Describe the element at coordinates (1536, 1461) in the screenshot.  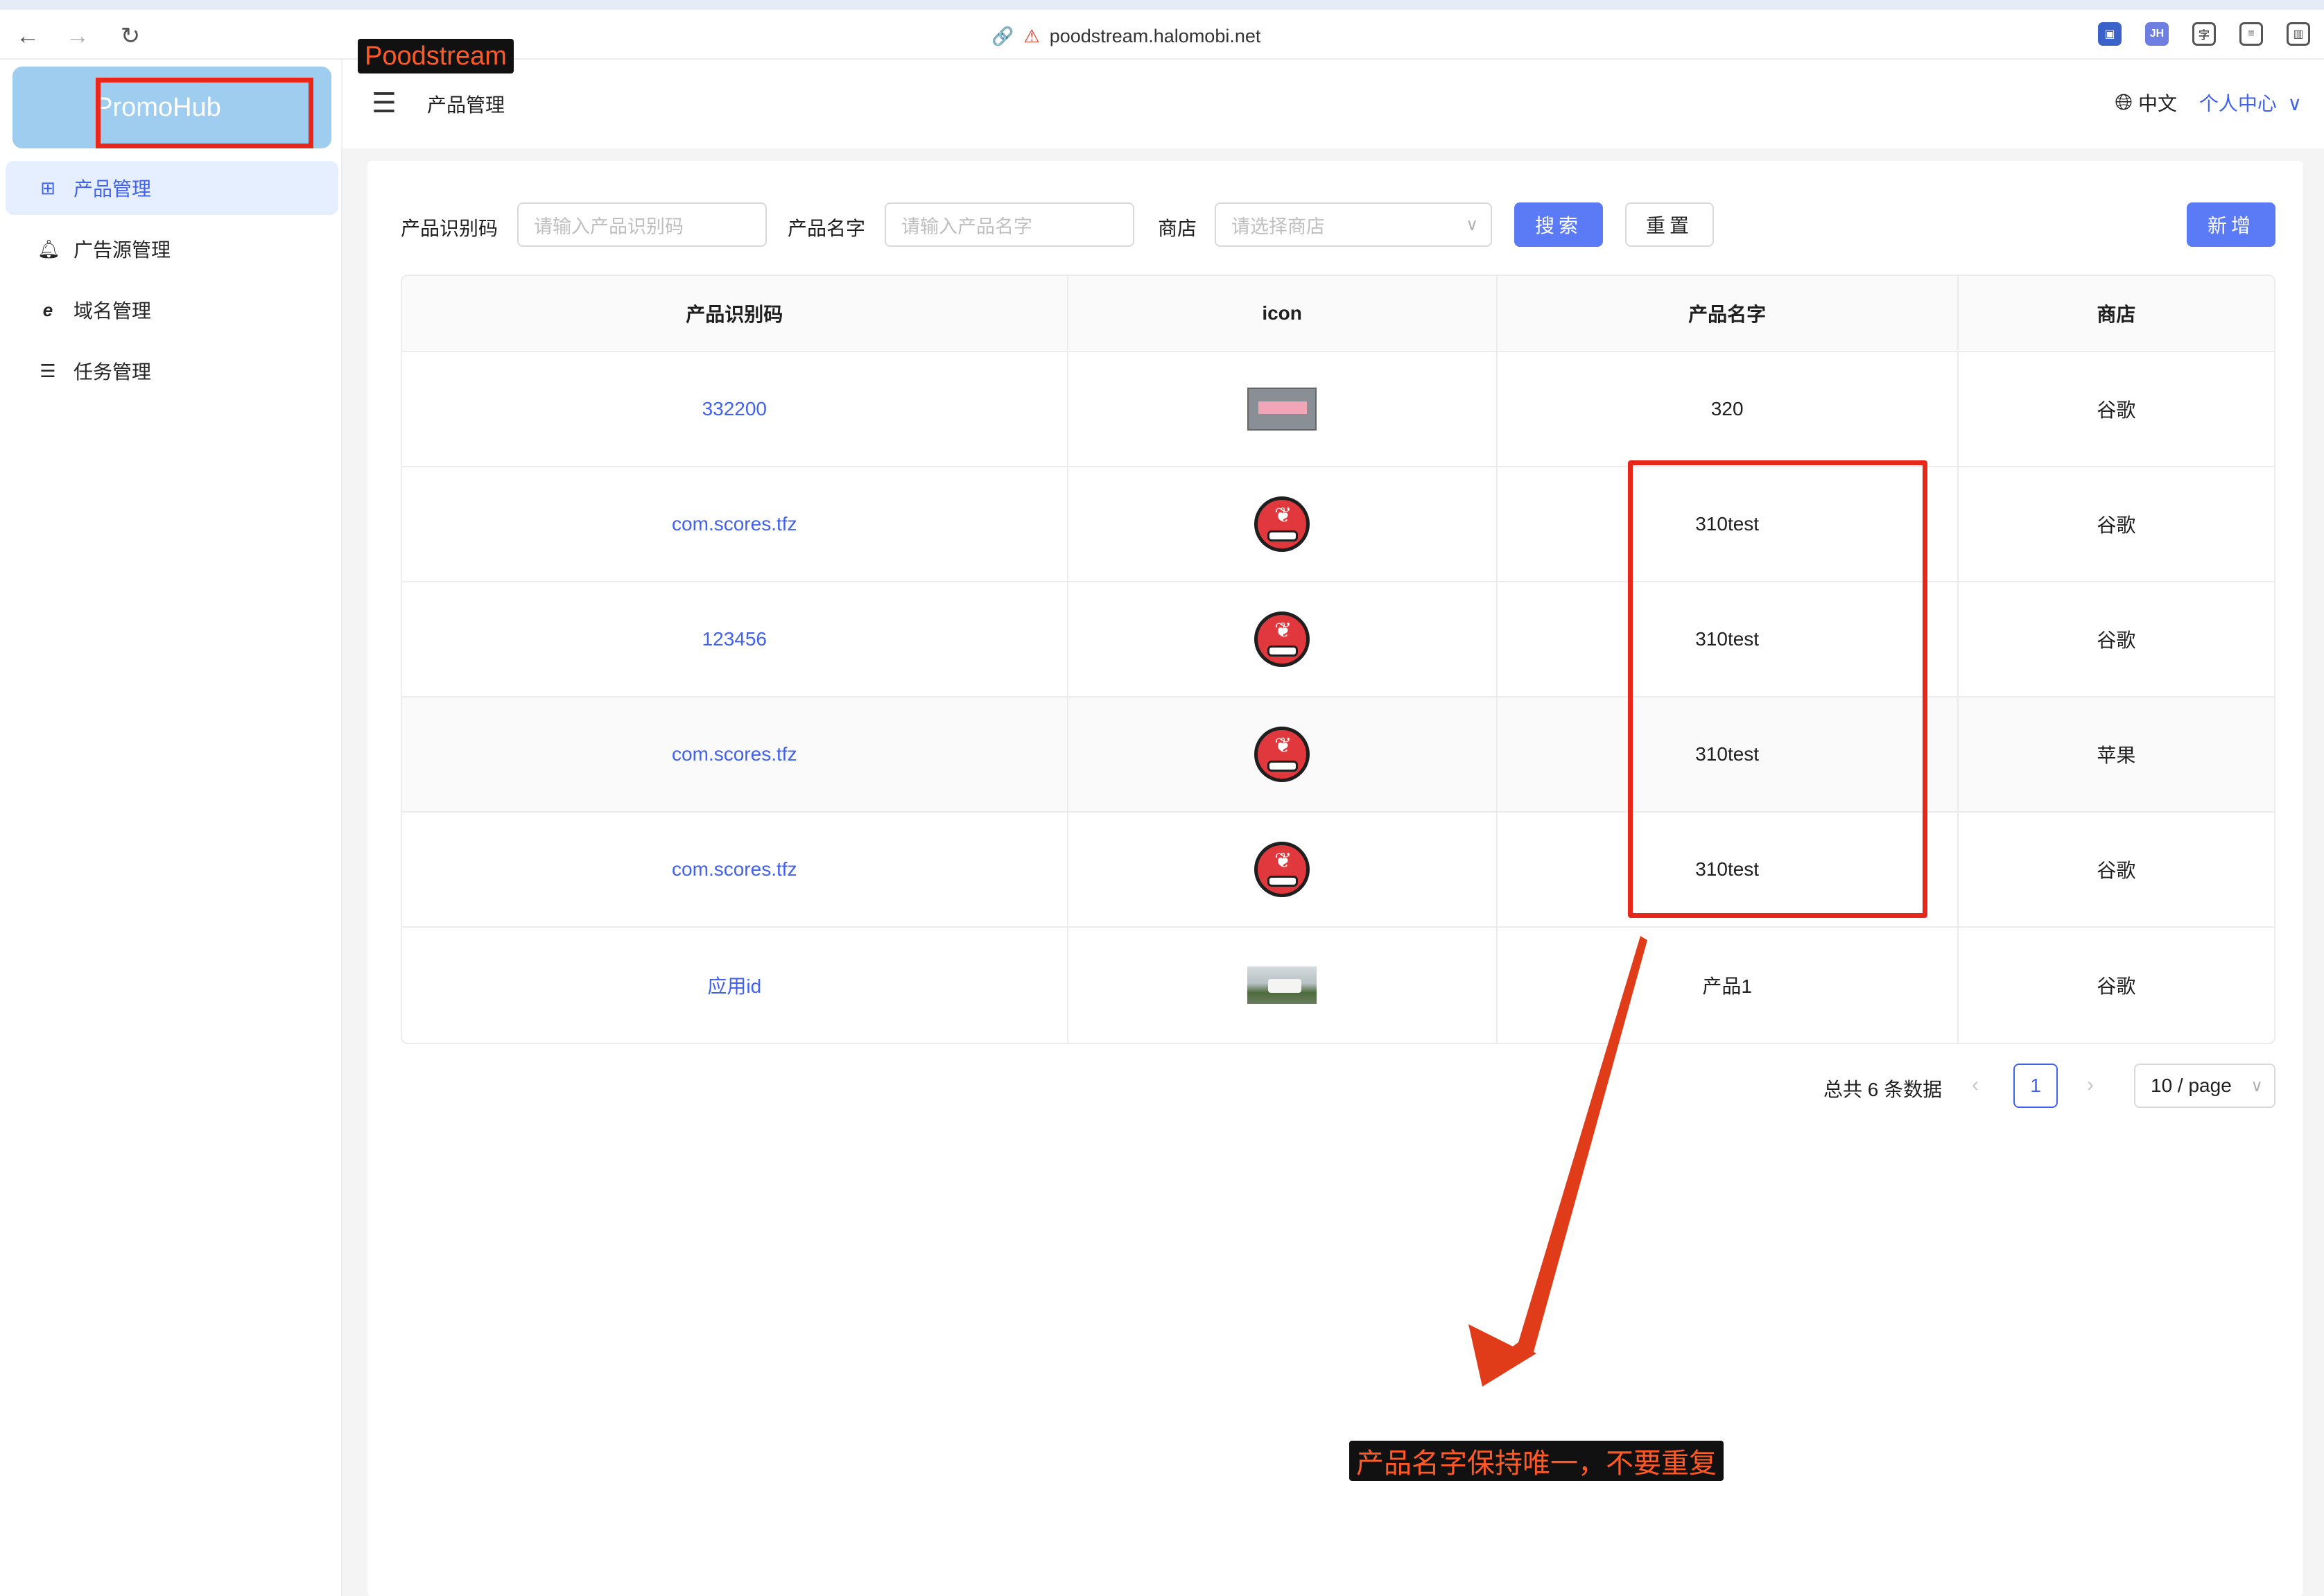
I see `annotation-note: 产品名字保持唯一，不要重复` at that location.